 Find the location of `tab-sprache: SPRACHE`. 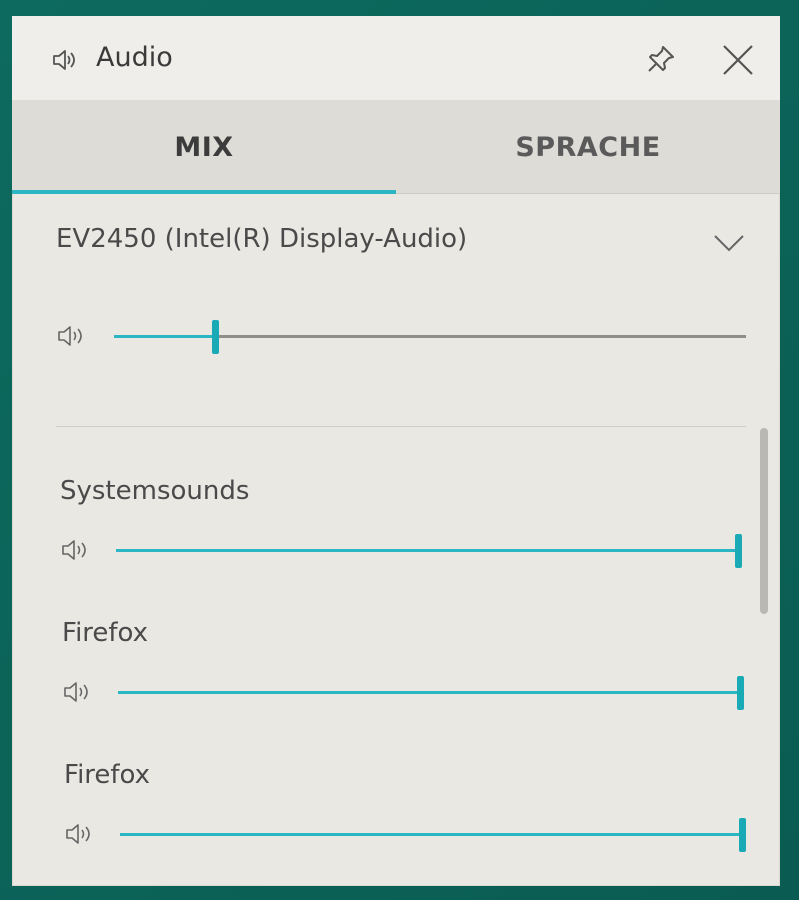

tab-sprache: SPRACHE is located at coordinates (588, 147).